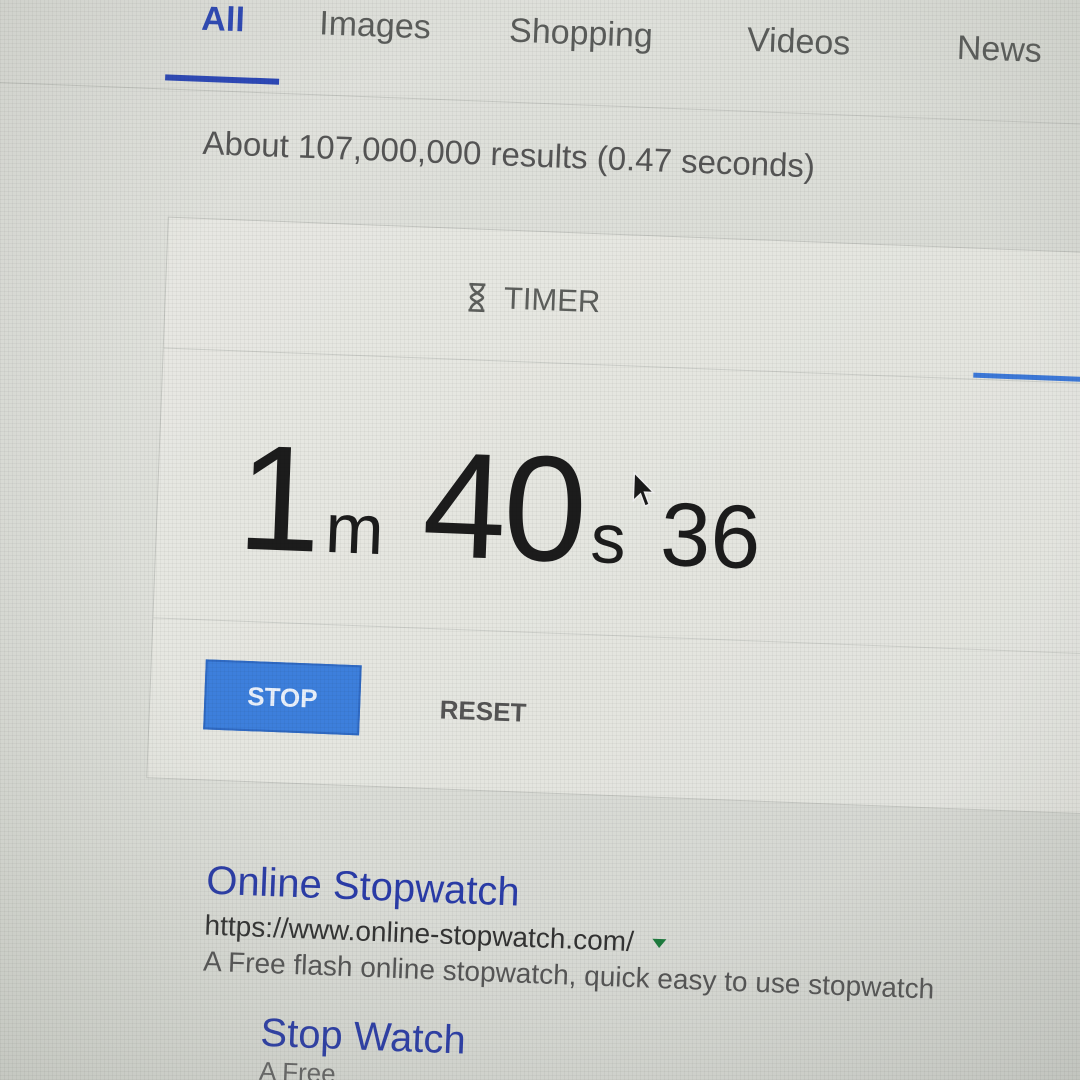 The image size is (1080, 1080). Describe the element at coordinates (621, 302) in the screenshot. I see `timer-card-header: TIMER` at that location.